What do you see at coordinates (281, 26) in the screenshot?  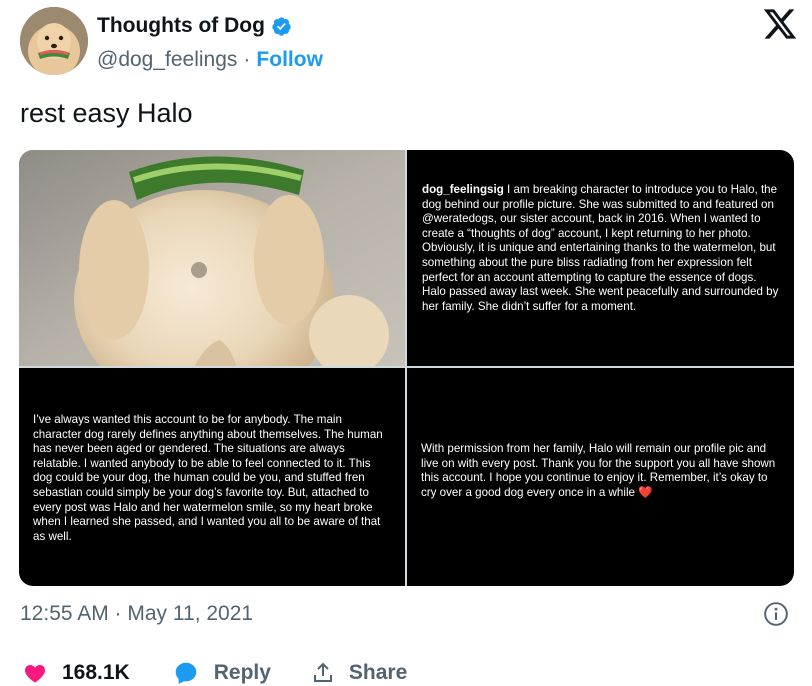 I see `verified-badge-icon` at bounding box center [281, 26].